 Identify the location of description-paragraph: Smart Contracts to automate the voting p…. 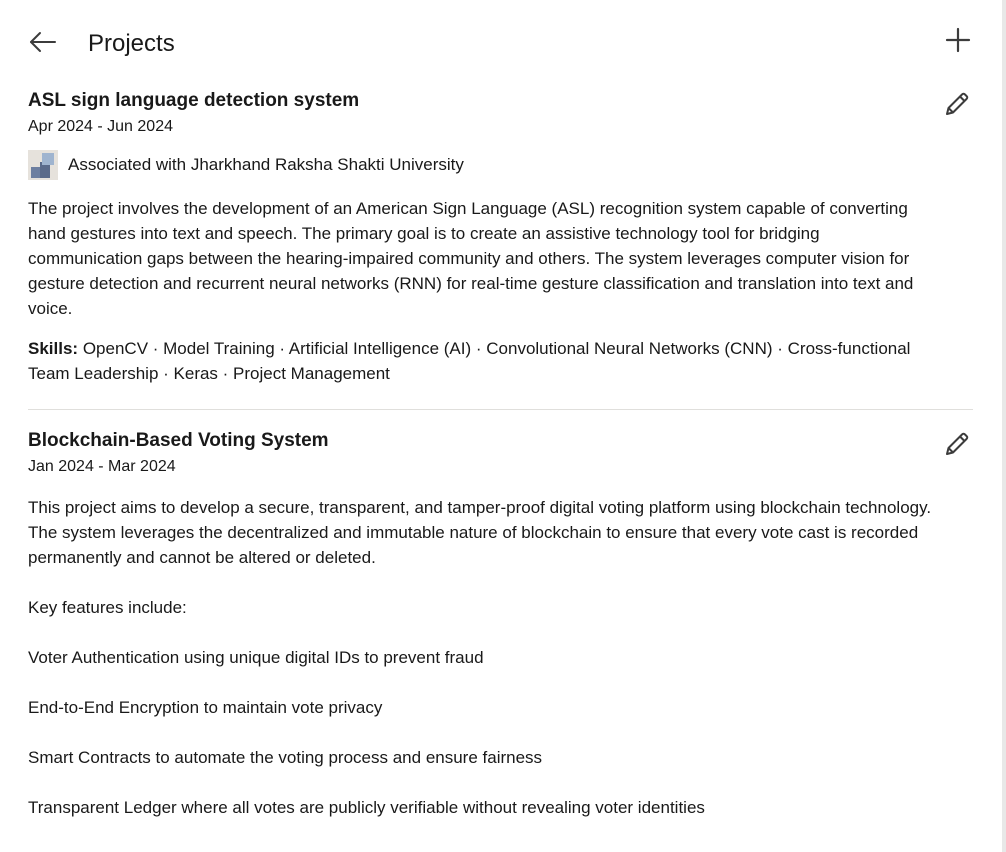
(285, 757).